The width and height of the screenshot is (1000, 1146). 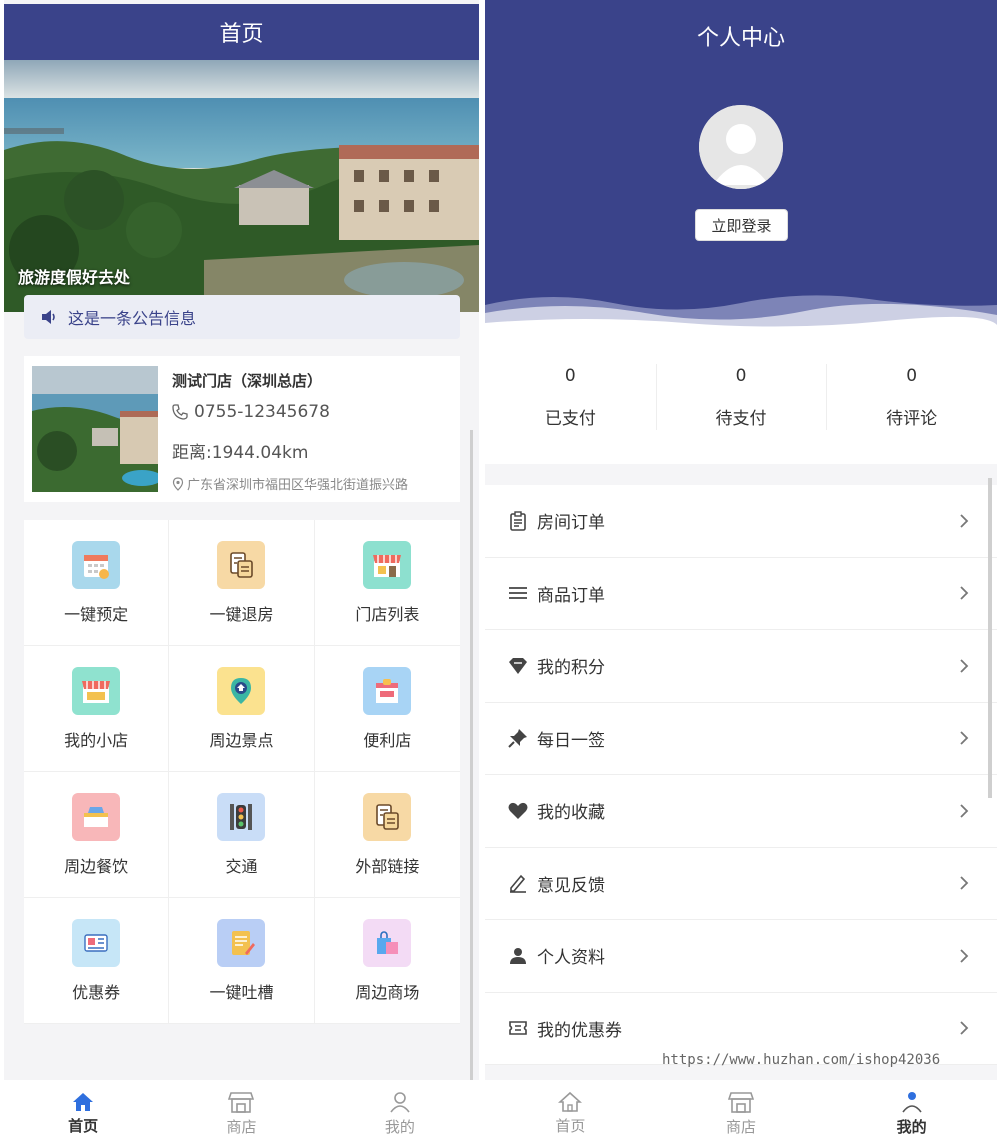 I want to click on grid-item-convenience: 便利店, so click(x=387, y=709).